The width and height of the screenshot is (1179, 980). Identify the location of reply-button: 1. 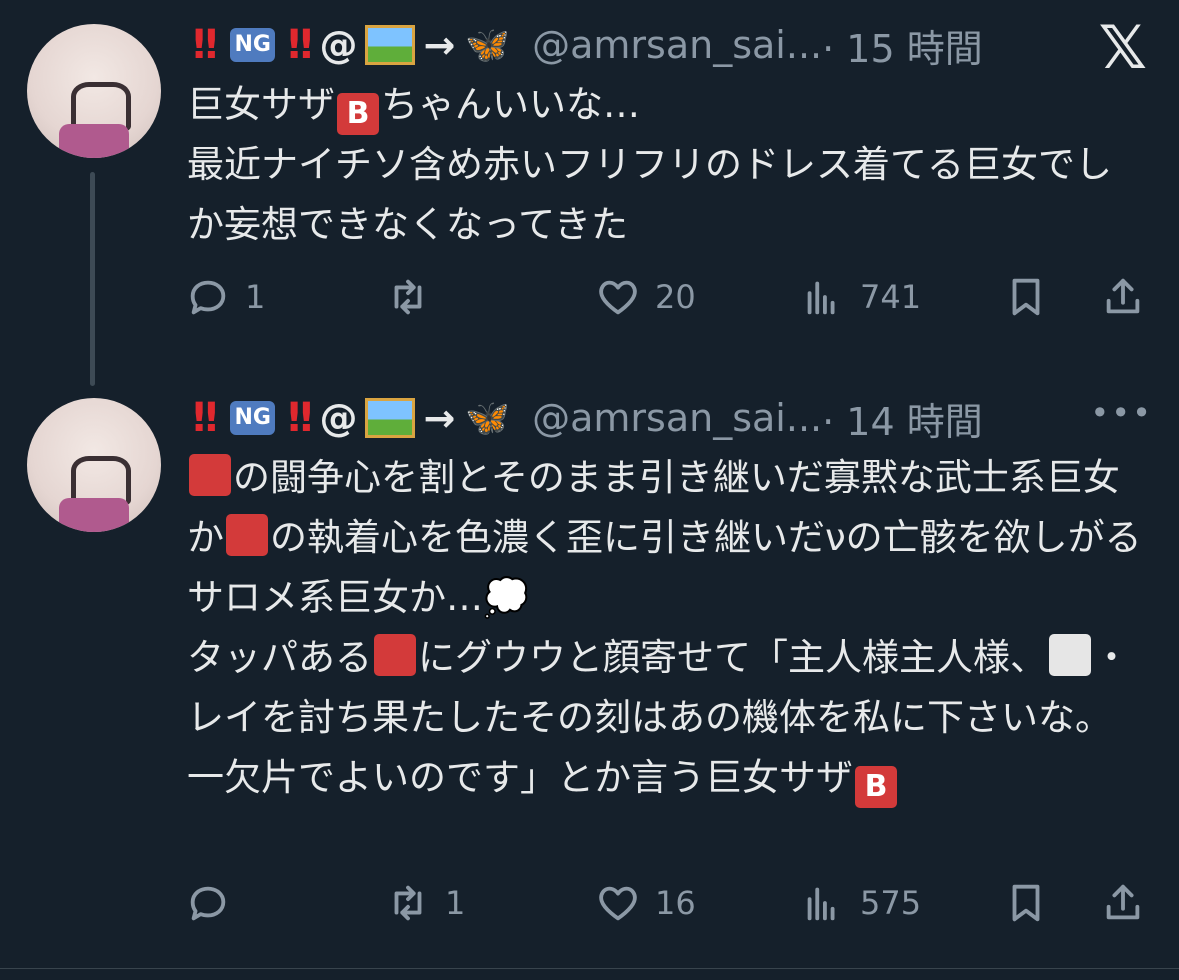
(225, 297).